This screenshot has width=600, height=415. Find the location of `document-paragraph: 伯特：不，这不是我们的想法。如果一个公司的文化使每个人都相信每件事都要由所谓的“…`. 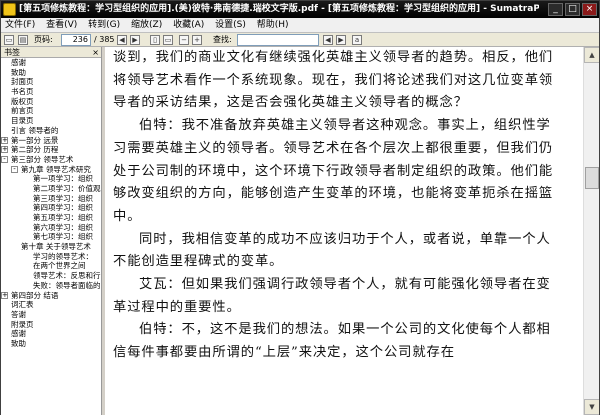

document-paragraph: 伯特：不，这不是我们的想法。如果一个公司的文化使每个人都相信每件事都要由所谓的“… is located at coordinates (332, 341).